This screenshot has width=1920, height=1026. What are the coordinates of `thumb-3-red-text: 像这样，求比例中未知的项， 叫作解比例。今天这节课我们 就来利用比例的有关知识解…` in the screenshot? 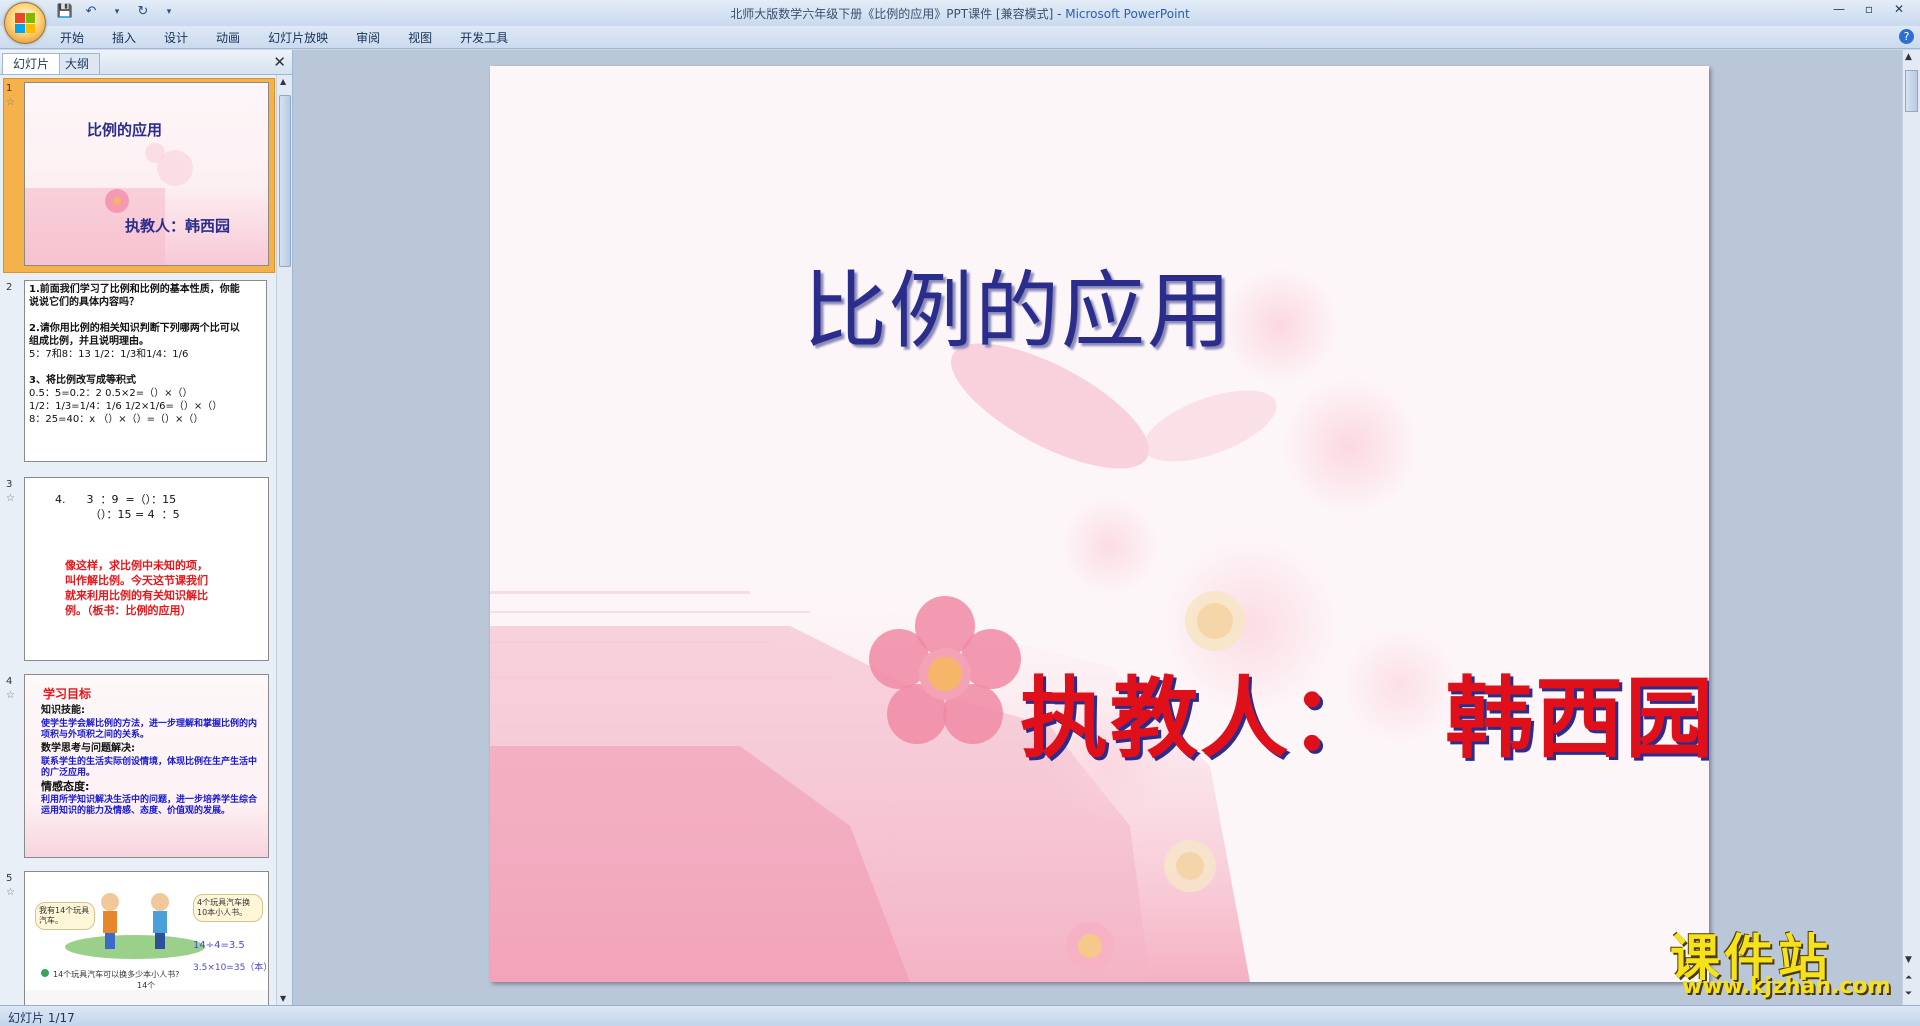 It's located at (136, 588).